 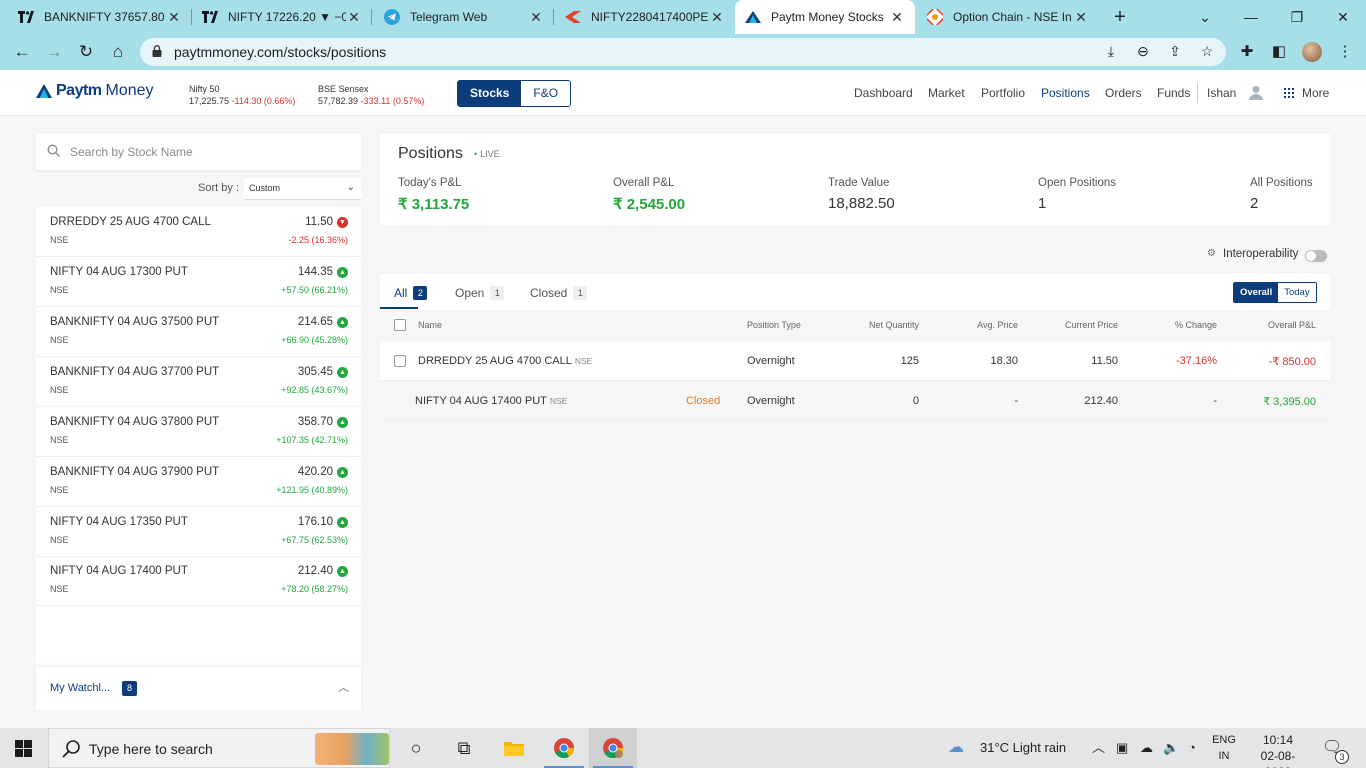 What do you see at coordinates (1111, 52) in the screenshot?
I see `install-app-icon: ⤓` at bounding box center [1111, 52].